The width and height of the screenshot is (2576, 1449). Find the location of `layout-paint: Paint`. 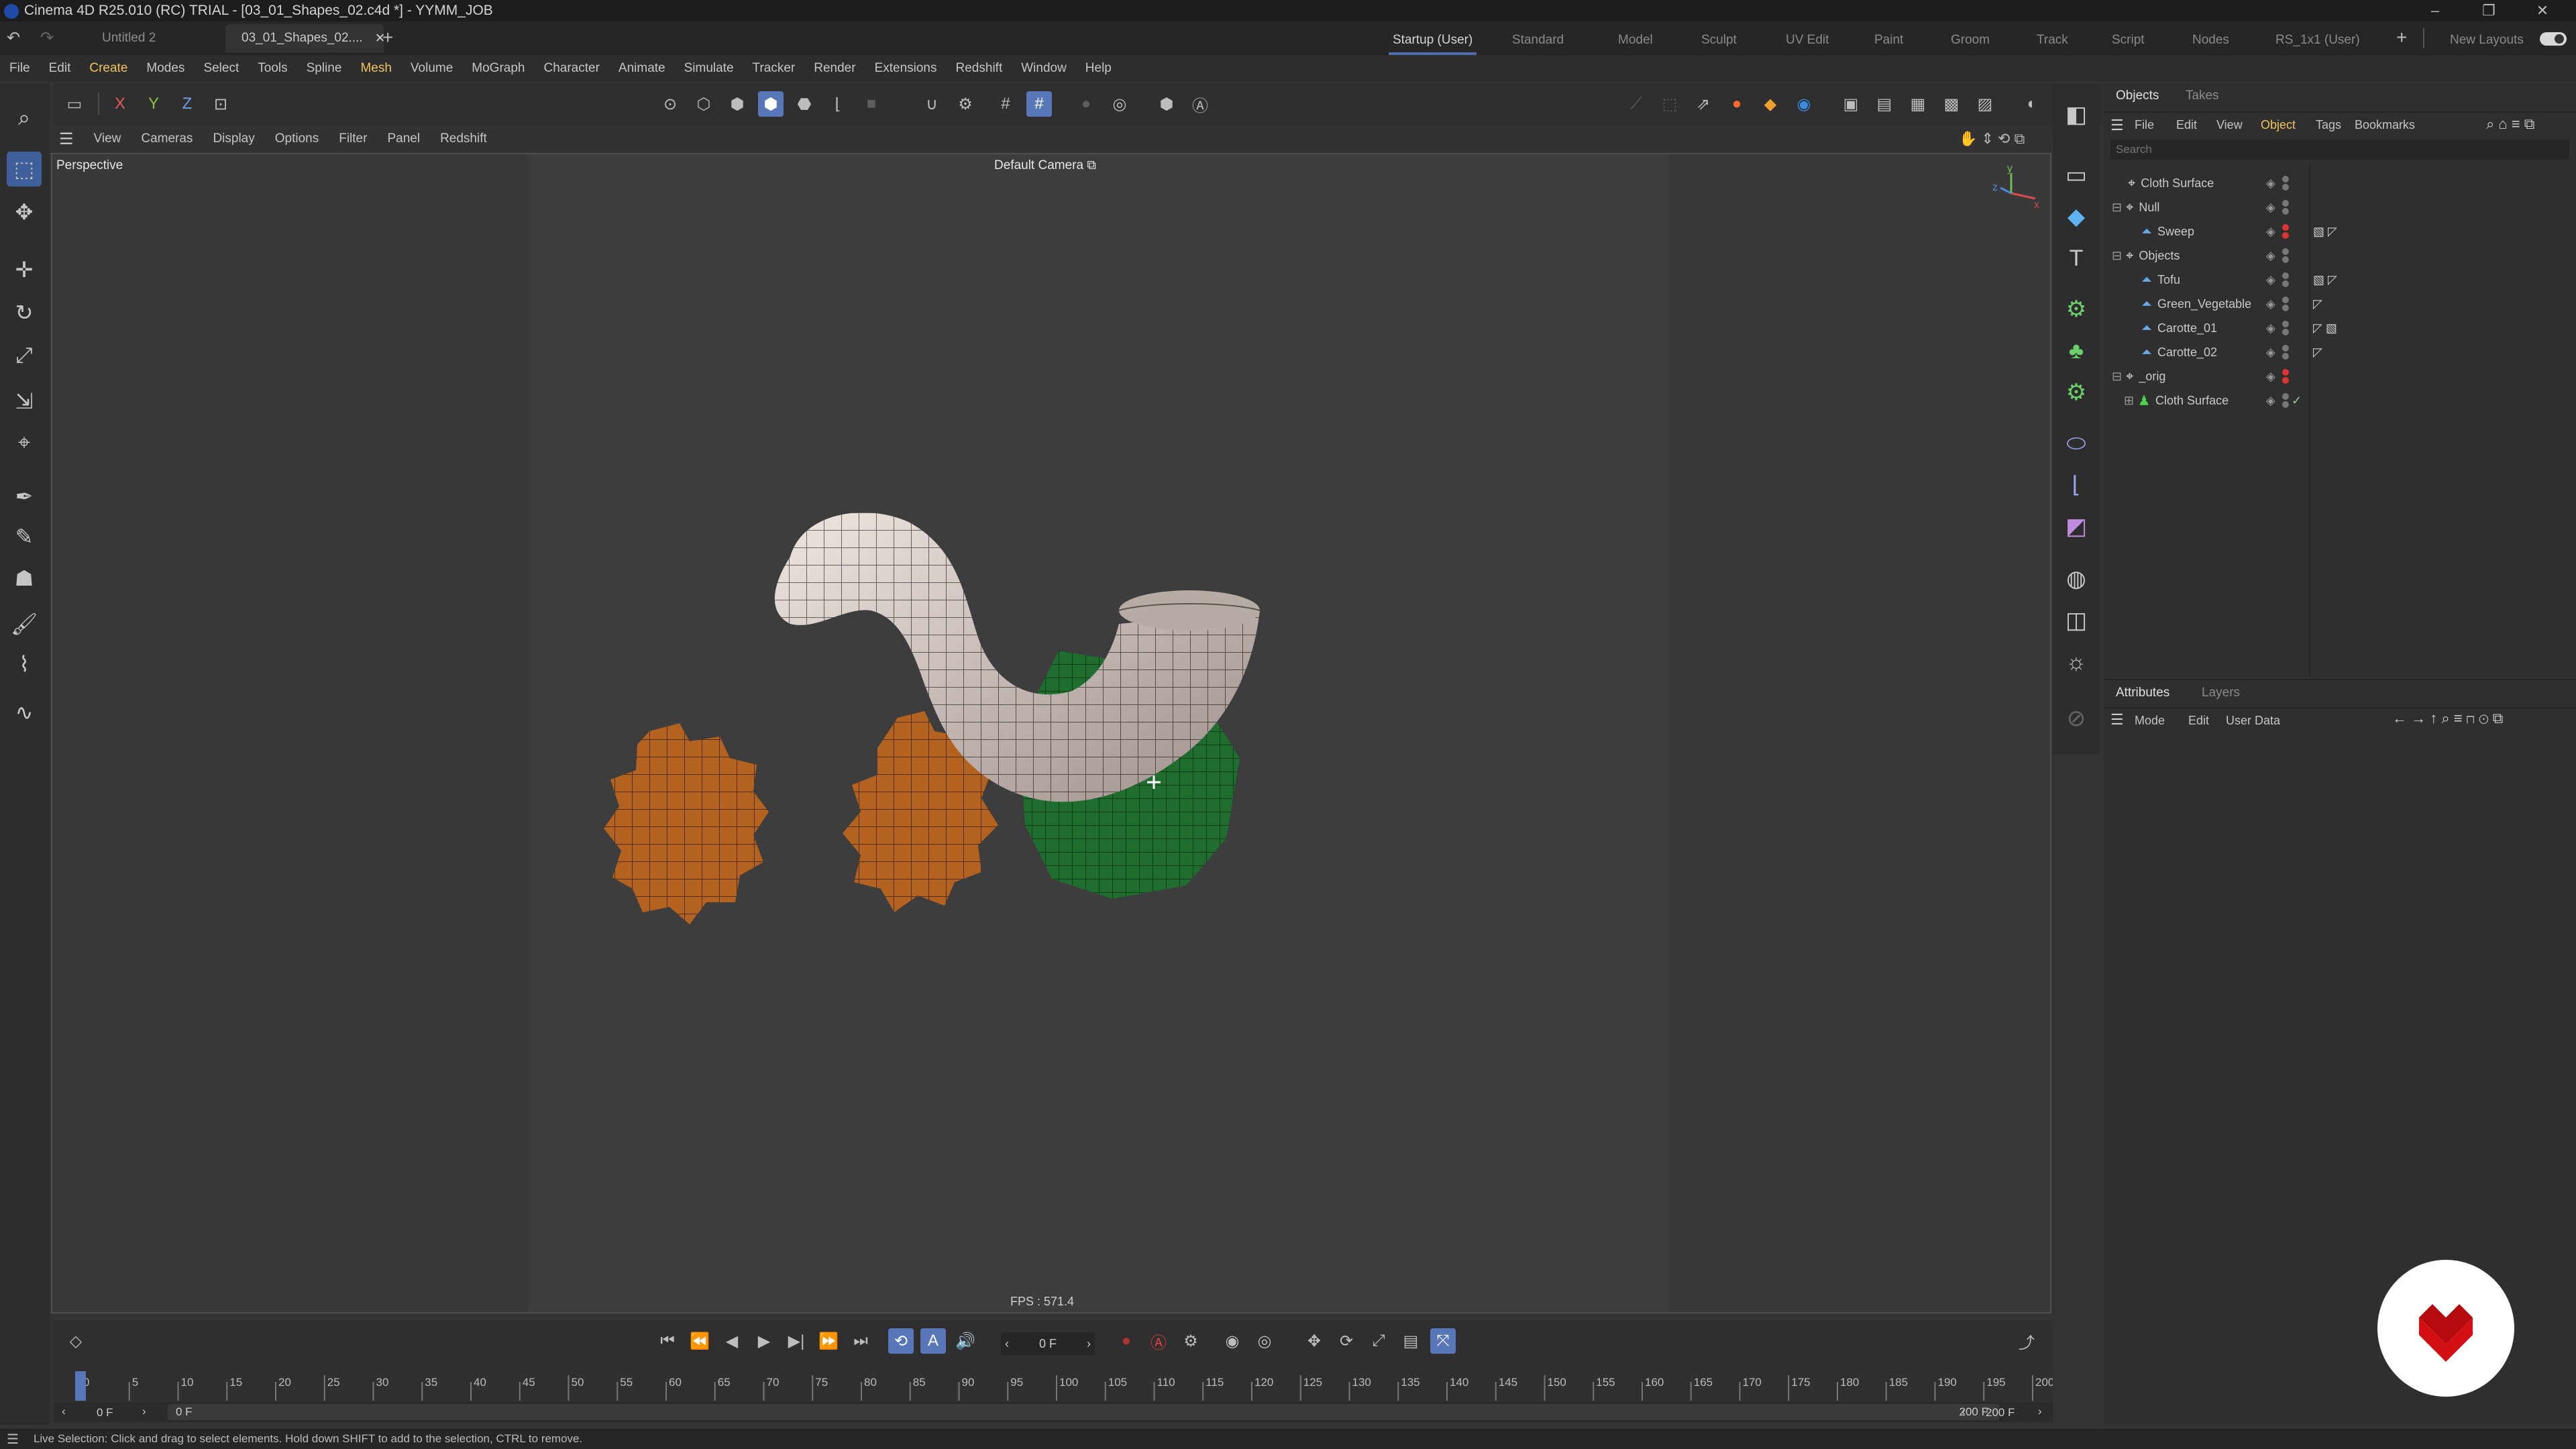

layout-paint: Paint is located at coordinates (1888, 40).